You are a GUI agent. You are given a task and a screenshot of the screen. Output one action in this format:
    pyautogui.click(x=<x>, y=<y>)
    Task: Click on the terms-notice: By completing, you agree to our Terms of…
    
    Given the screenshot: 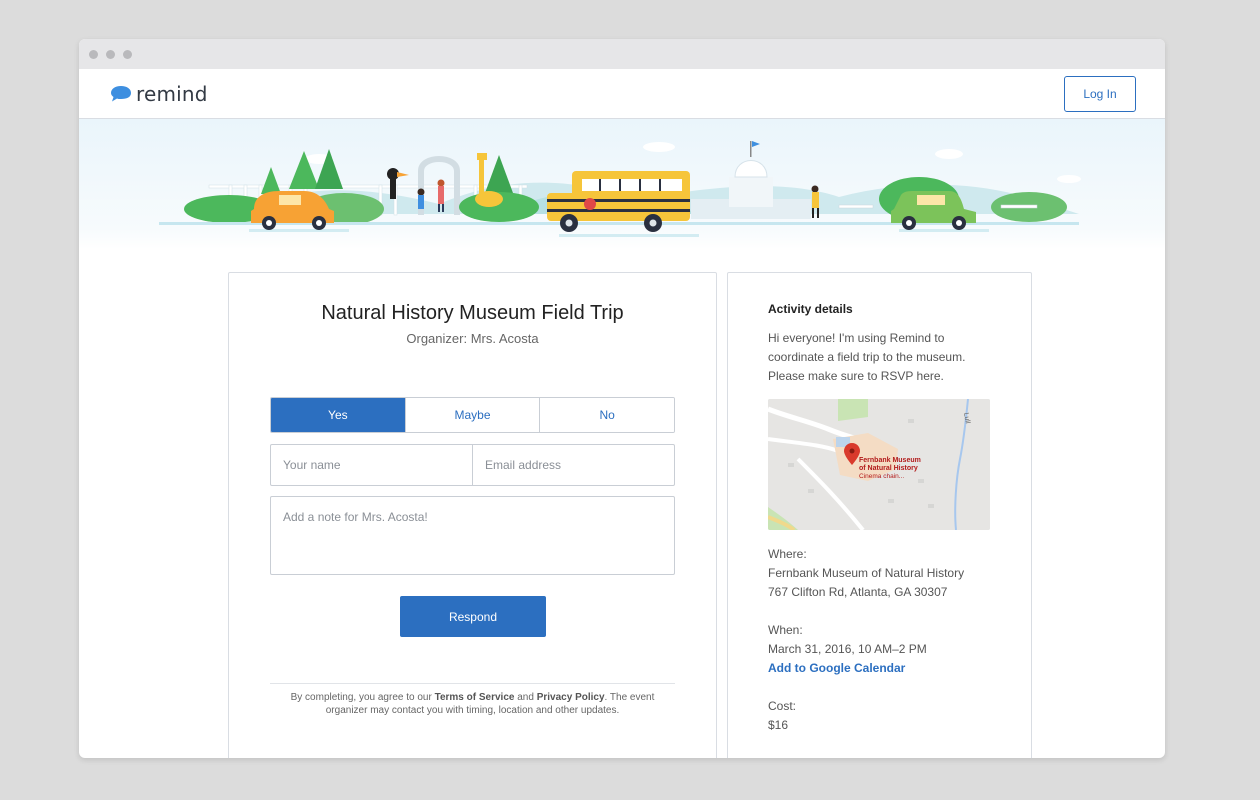 What is the action you would take?
    pyautogui.click(x=472, y=704)
    